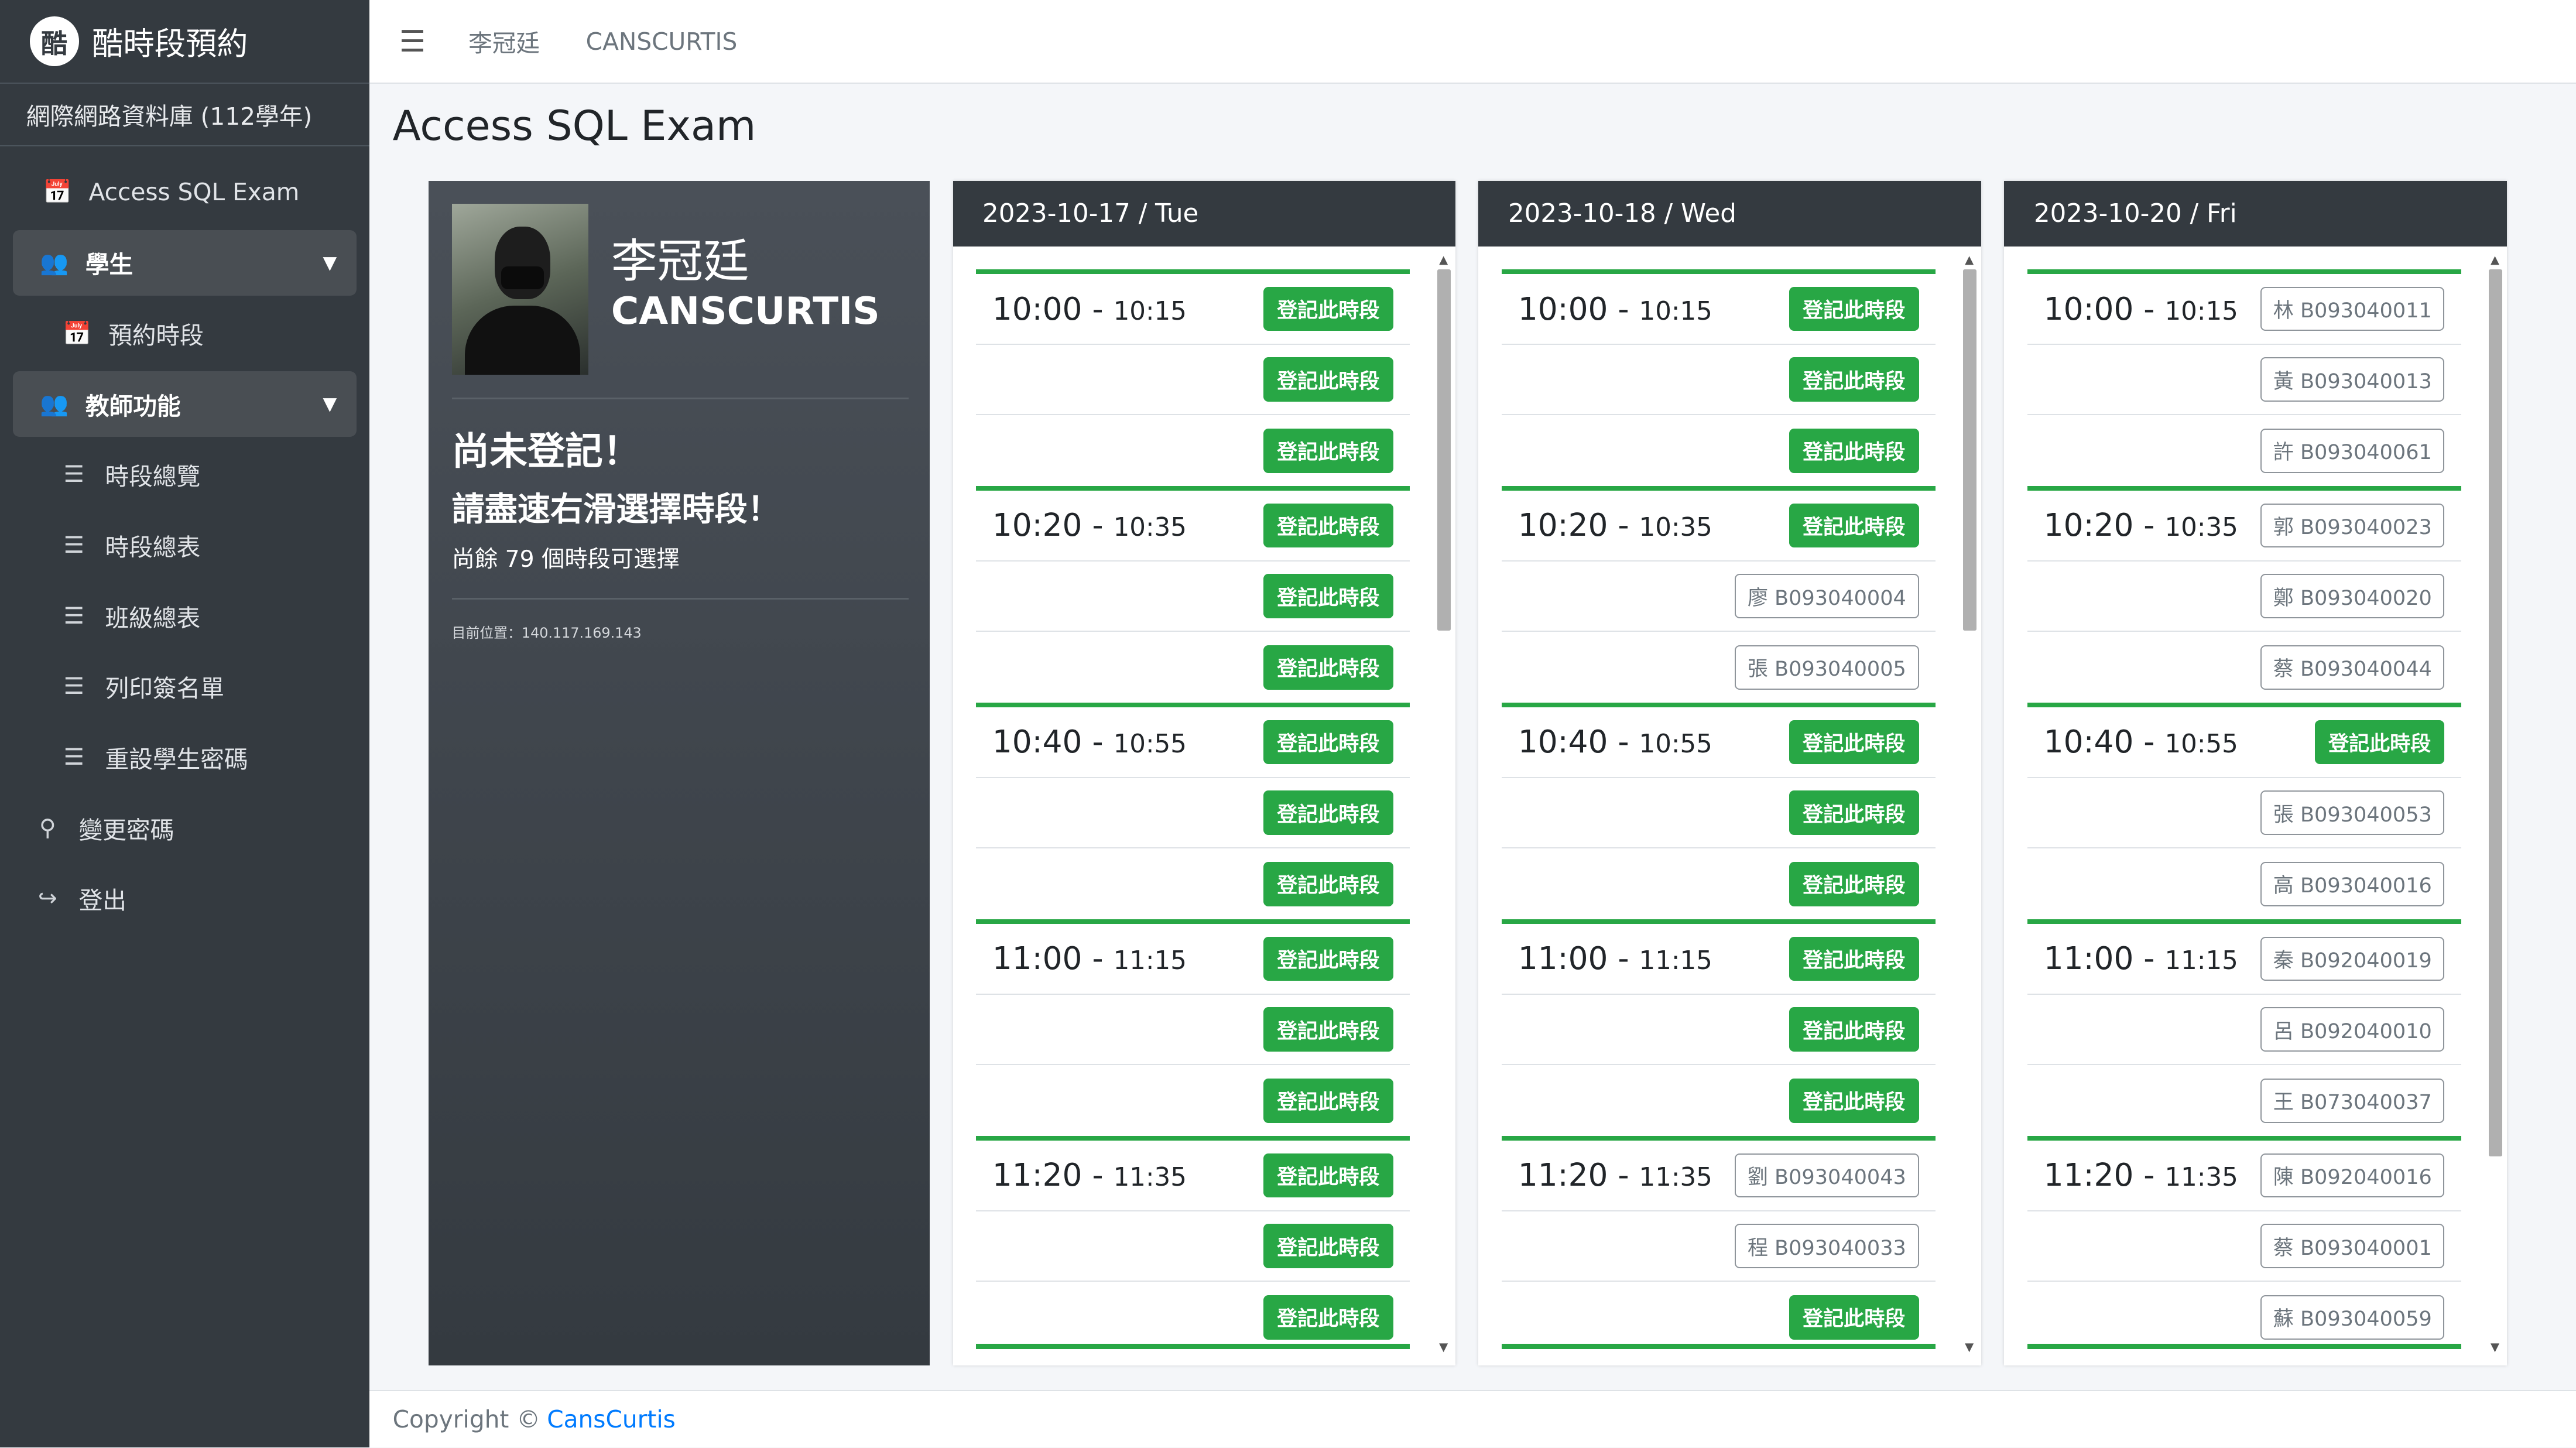  I want to click on reserved-student-tag: 張 B093040053, so click(2352, 812).